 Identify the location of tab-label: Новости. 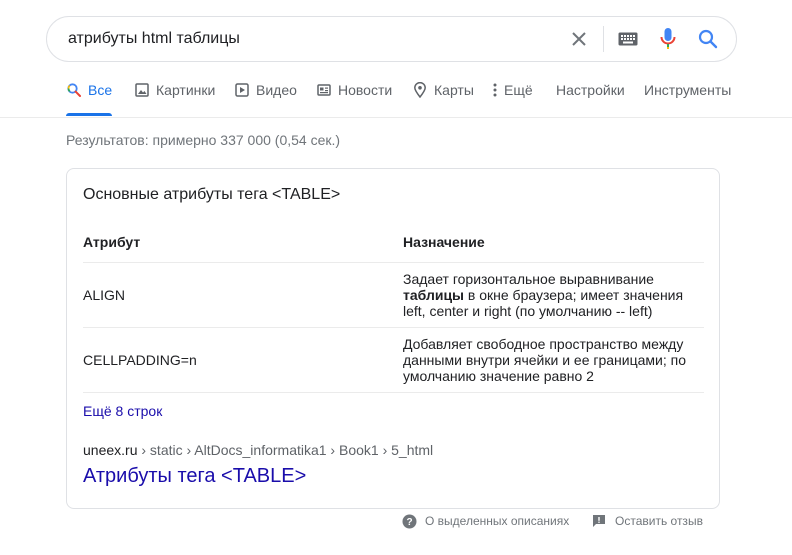
(365, 90).